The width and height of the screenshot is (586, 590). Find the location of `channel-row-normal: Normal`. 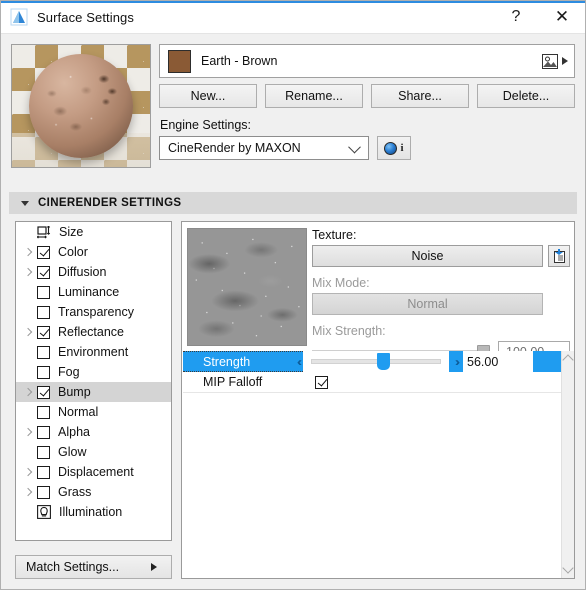

channel-row-normal: Normal is located at coordinates (93, 412).